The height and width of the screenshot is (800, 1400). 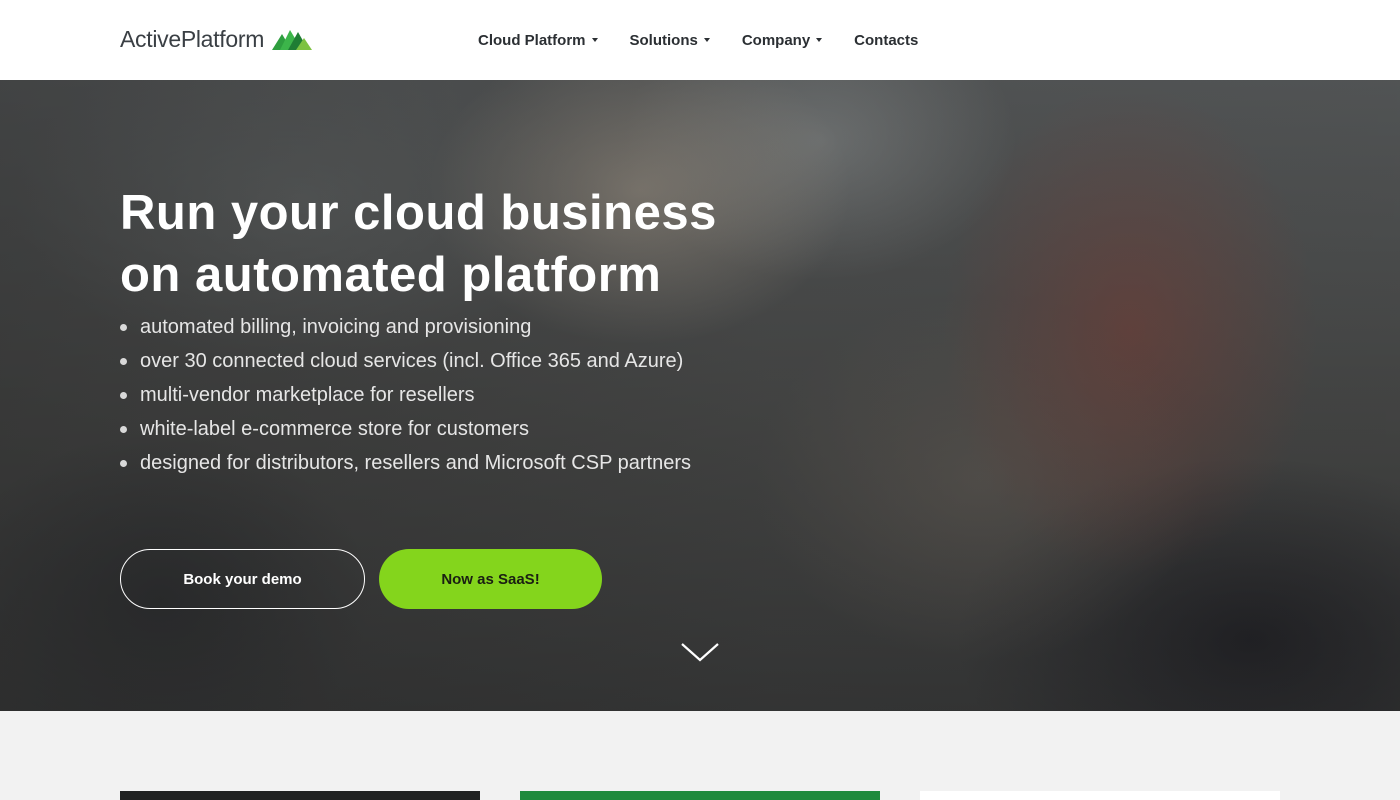 I want to click on nav-label: Contacts, so click(x=886, y=40).